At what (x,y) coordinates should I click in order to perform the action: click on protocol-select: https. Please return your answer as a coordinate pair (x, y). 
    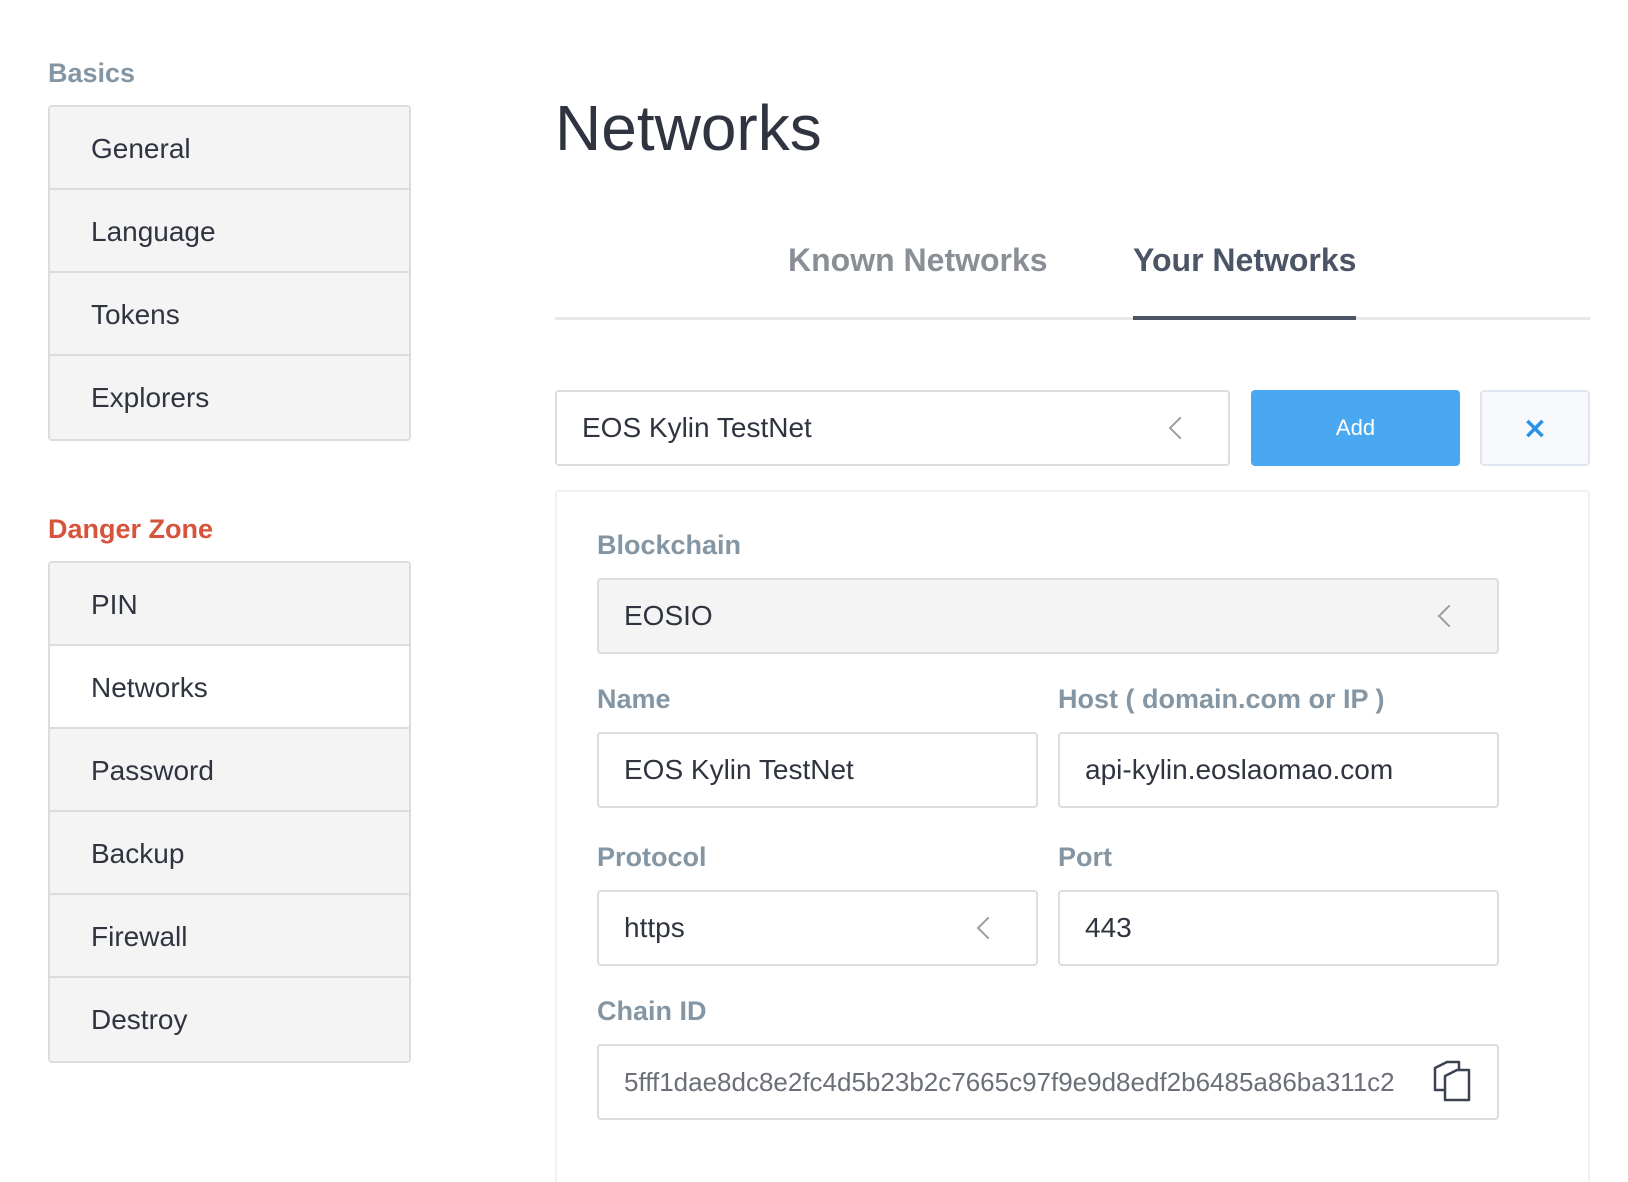
    Looking at the image, I should click on (817, 928).